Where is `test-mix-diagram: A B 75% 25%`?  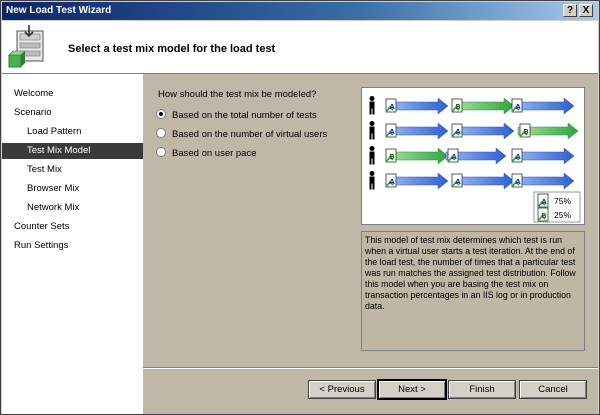
test-mix-diagram: A B 75% 25% is located at coordinates (473, 156).